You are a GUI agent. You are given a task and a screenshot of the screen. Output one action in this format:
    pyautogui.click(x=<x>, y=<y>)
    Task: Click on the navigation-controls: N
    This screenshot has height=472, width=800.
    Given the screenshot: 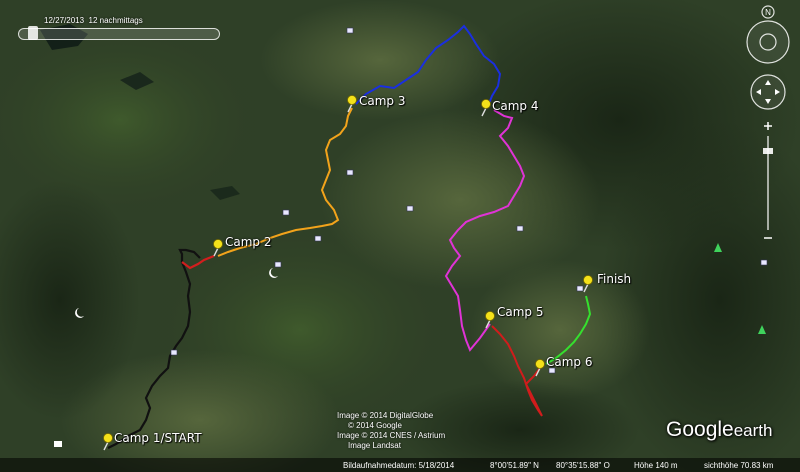 What is the action you would take?
    pyautogui.click(x=768, y=124)
    